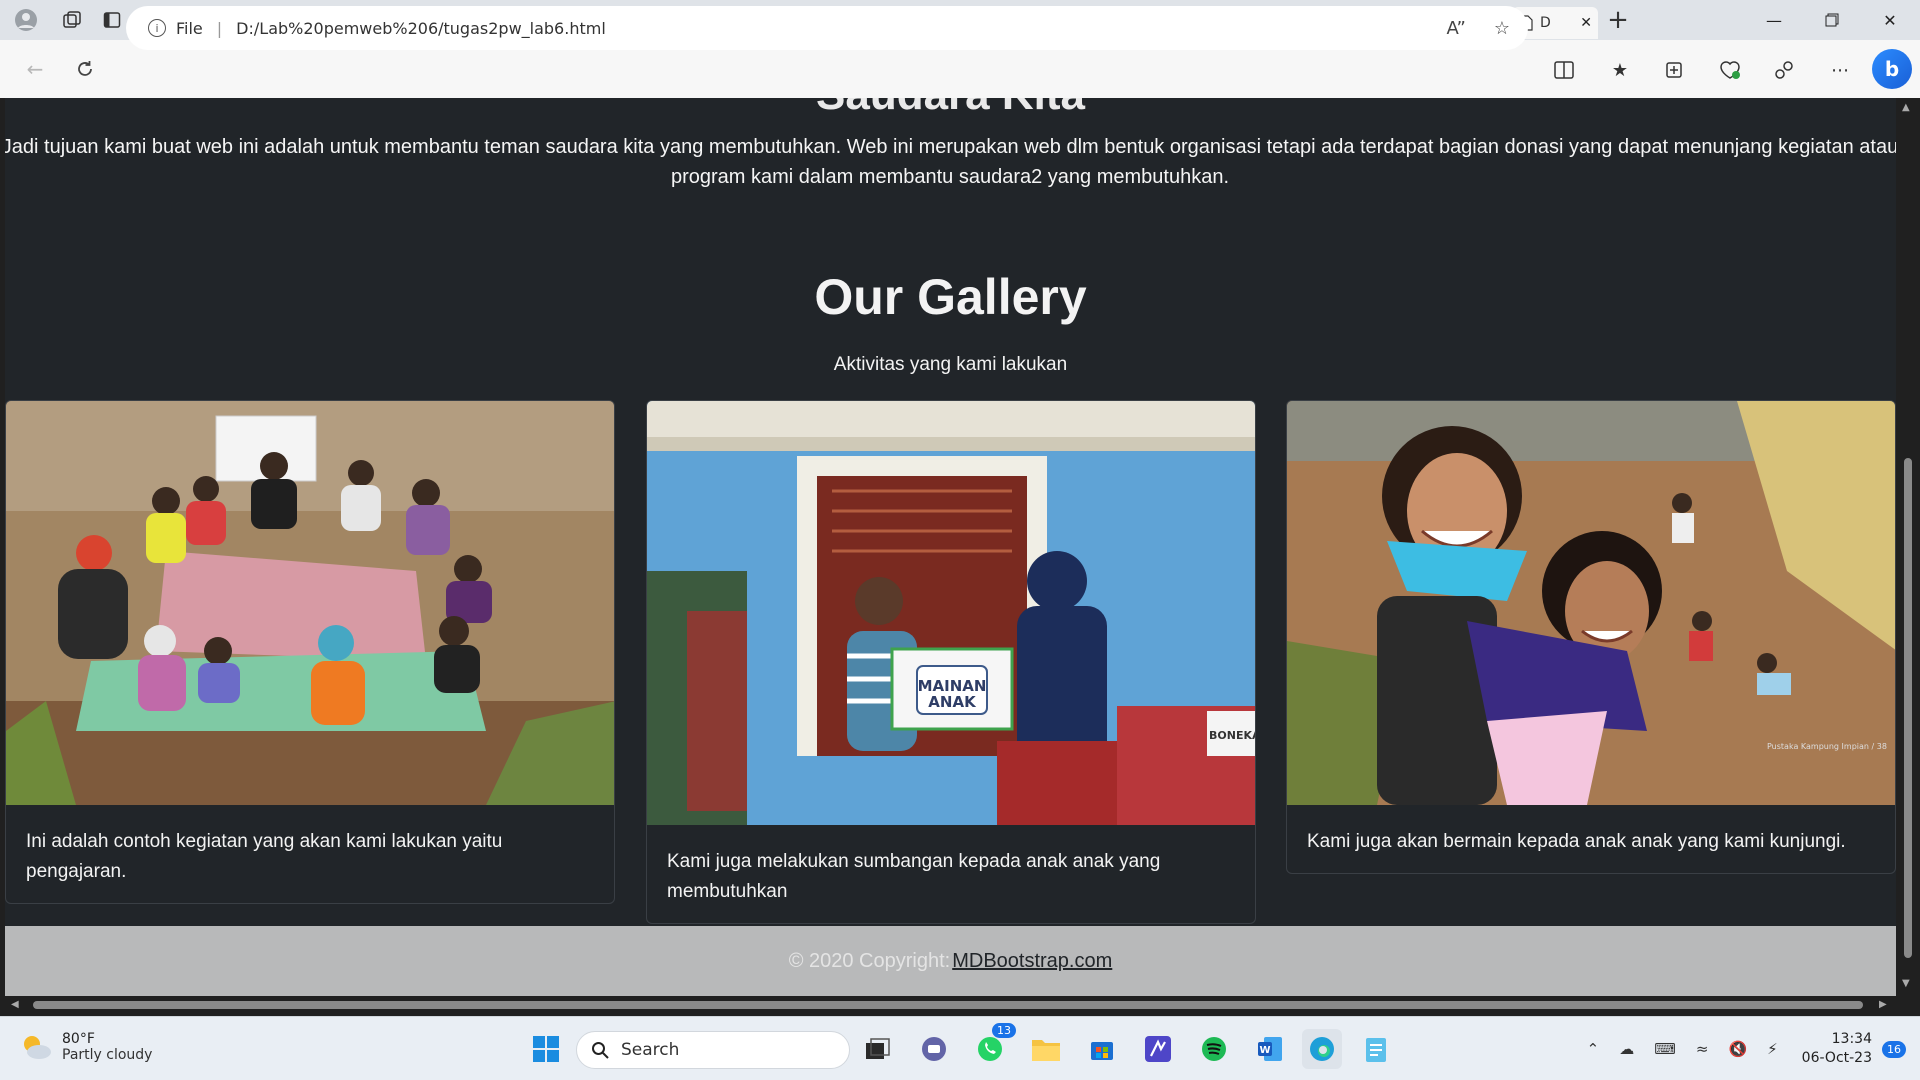 This screenshot has height=1080, width=1920. What do you see at coordinates (1836, 1058) in the screenshot?
I see `clock-date: 06-Oct-23` at bounding box center [1836, 1058].